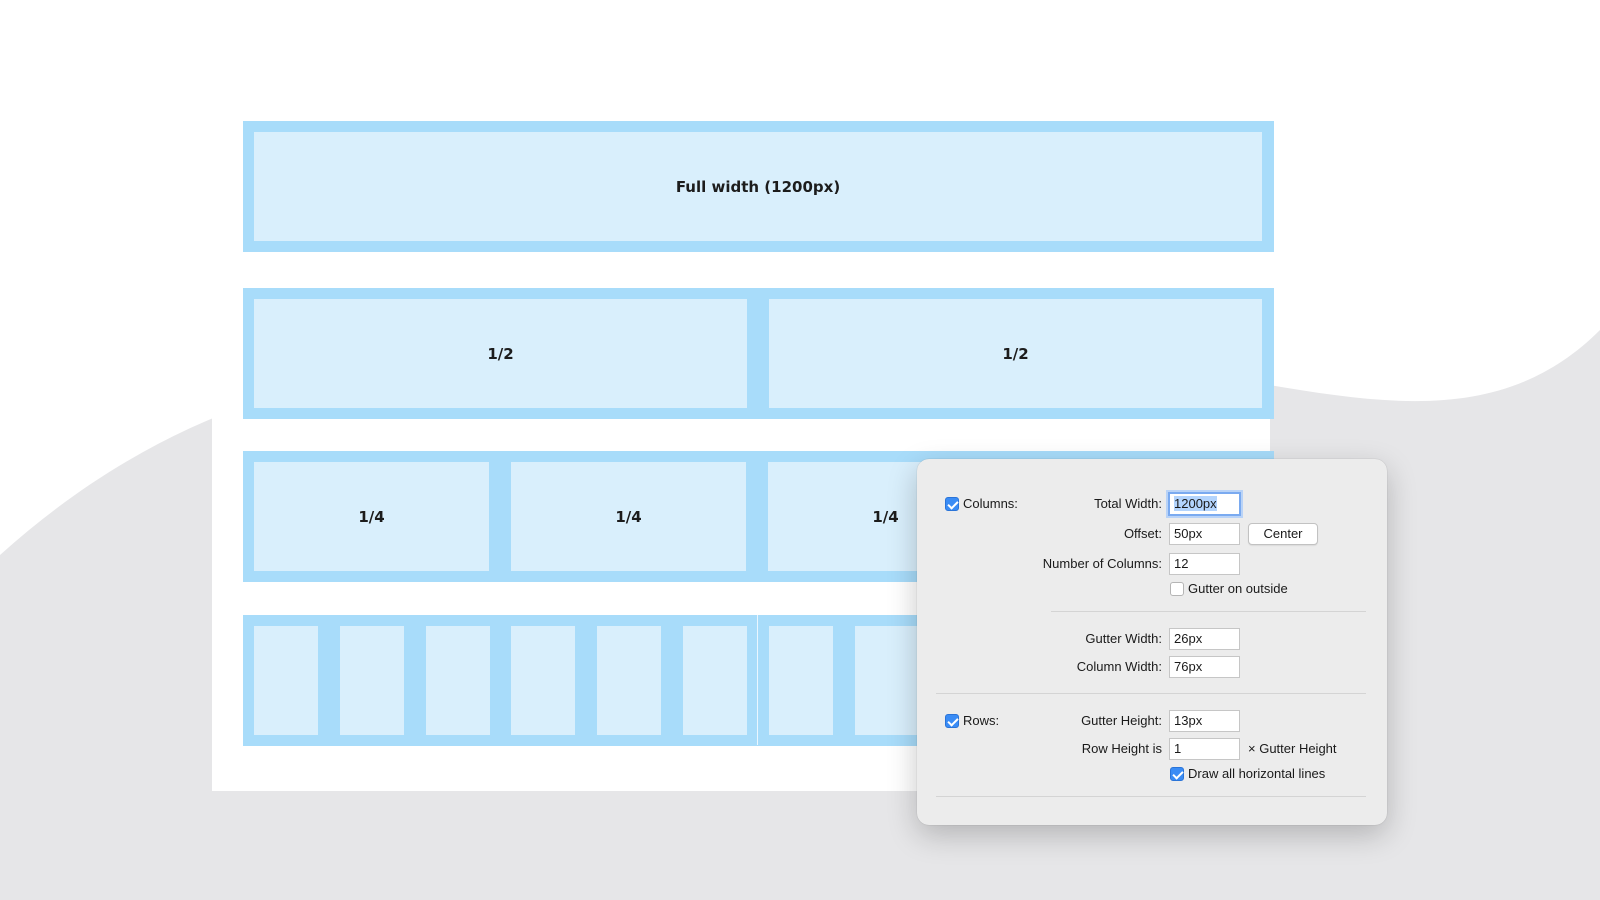 This screenshot has height=900, width=1600. What do you see at coordinates (1119, 666) in the screenshot?
I see `column-width-label: Column Width:` at bounding box center [1119, 666].